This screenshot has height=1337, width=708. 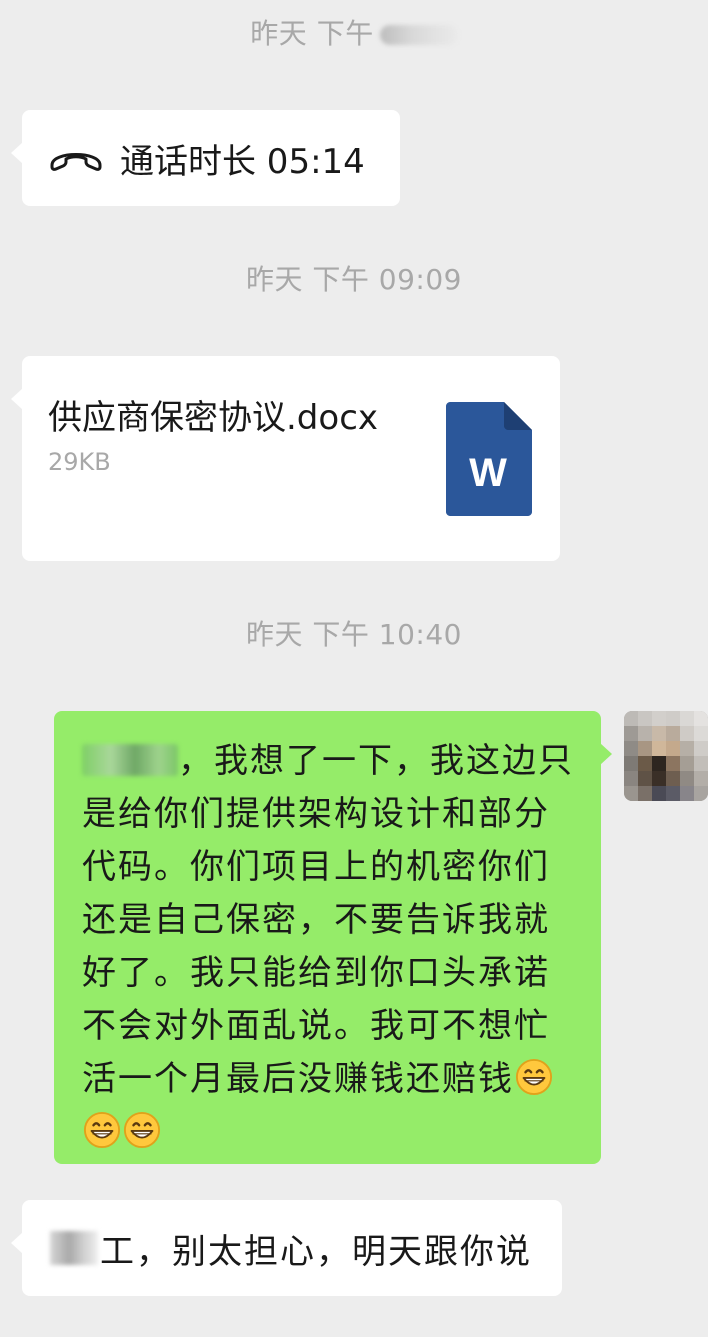 I want to click on file-message-bubble: 供应商保密协议.docx 29KB W, so click(x=285, y=458).